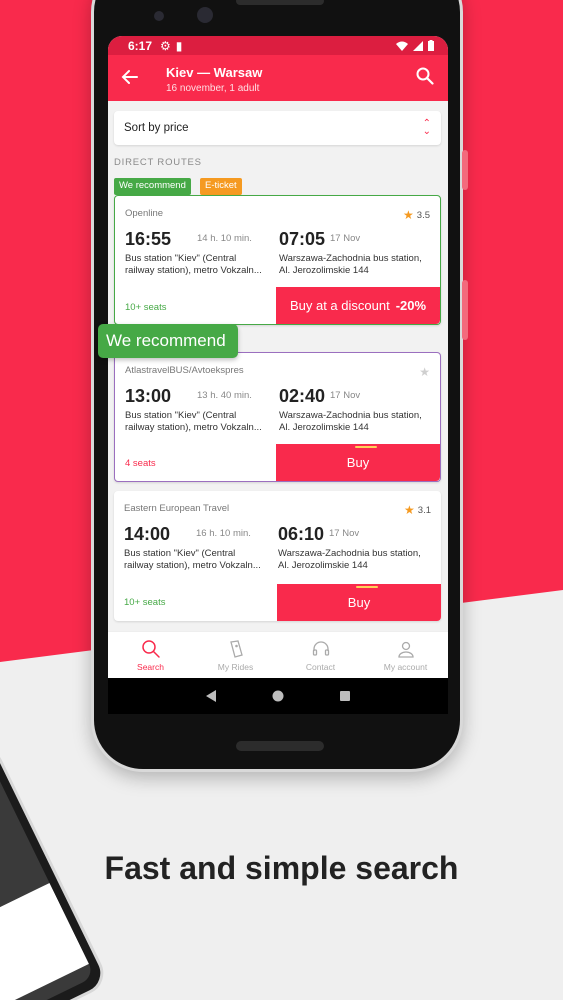 This screenshot has height=1000, width=563. What do you see at coordinates (465, 170) in the screenshot?
I see `phone-side-button-top` at bounding box center [465, 170].